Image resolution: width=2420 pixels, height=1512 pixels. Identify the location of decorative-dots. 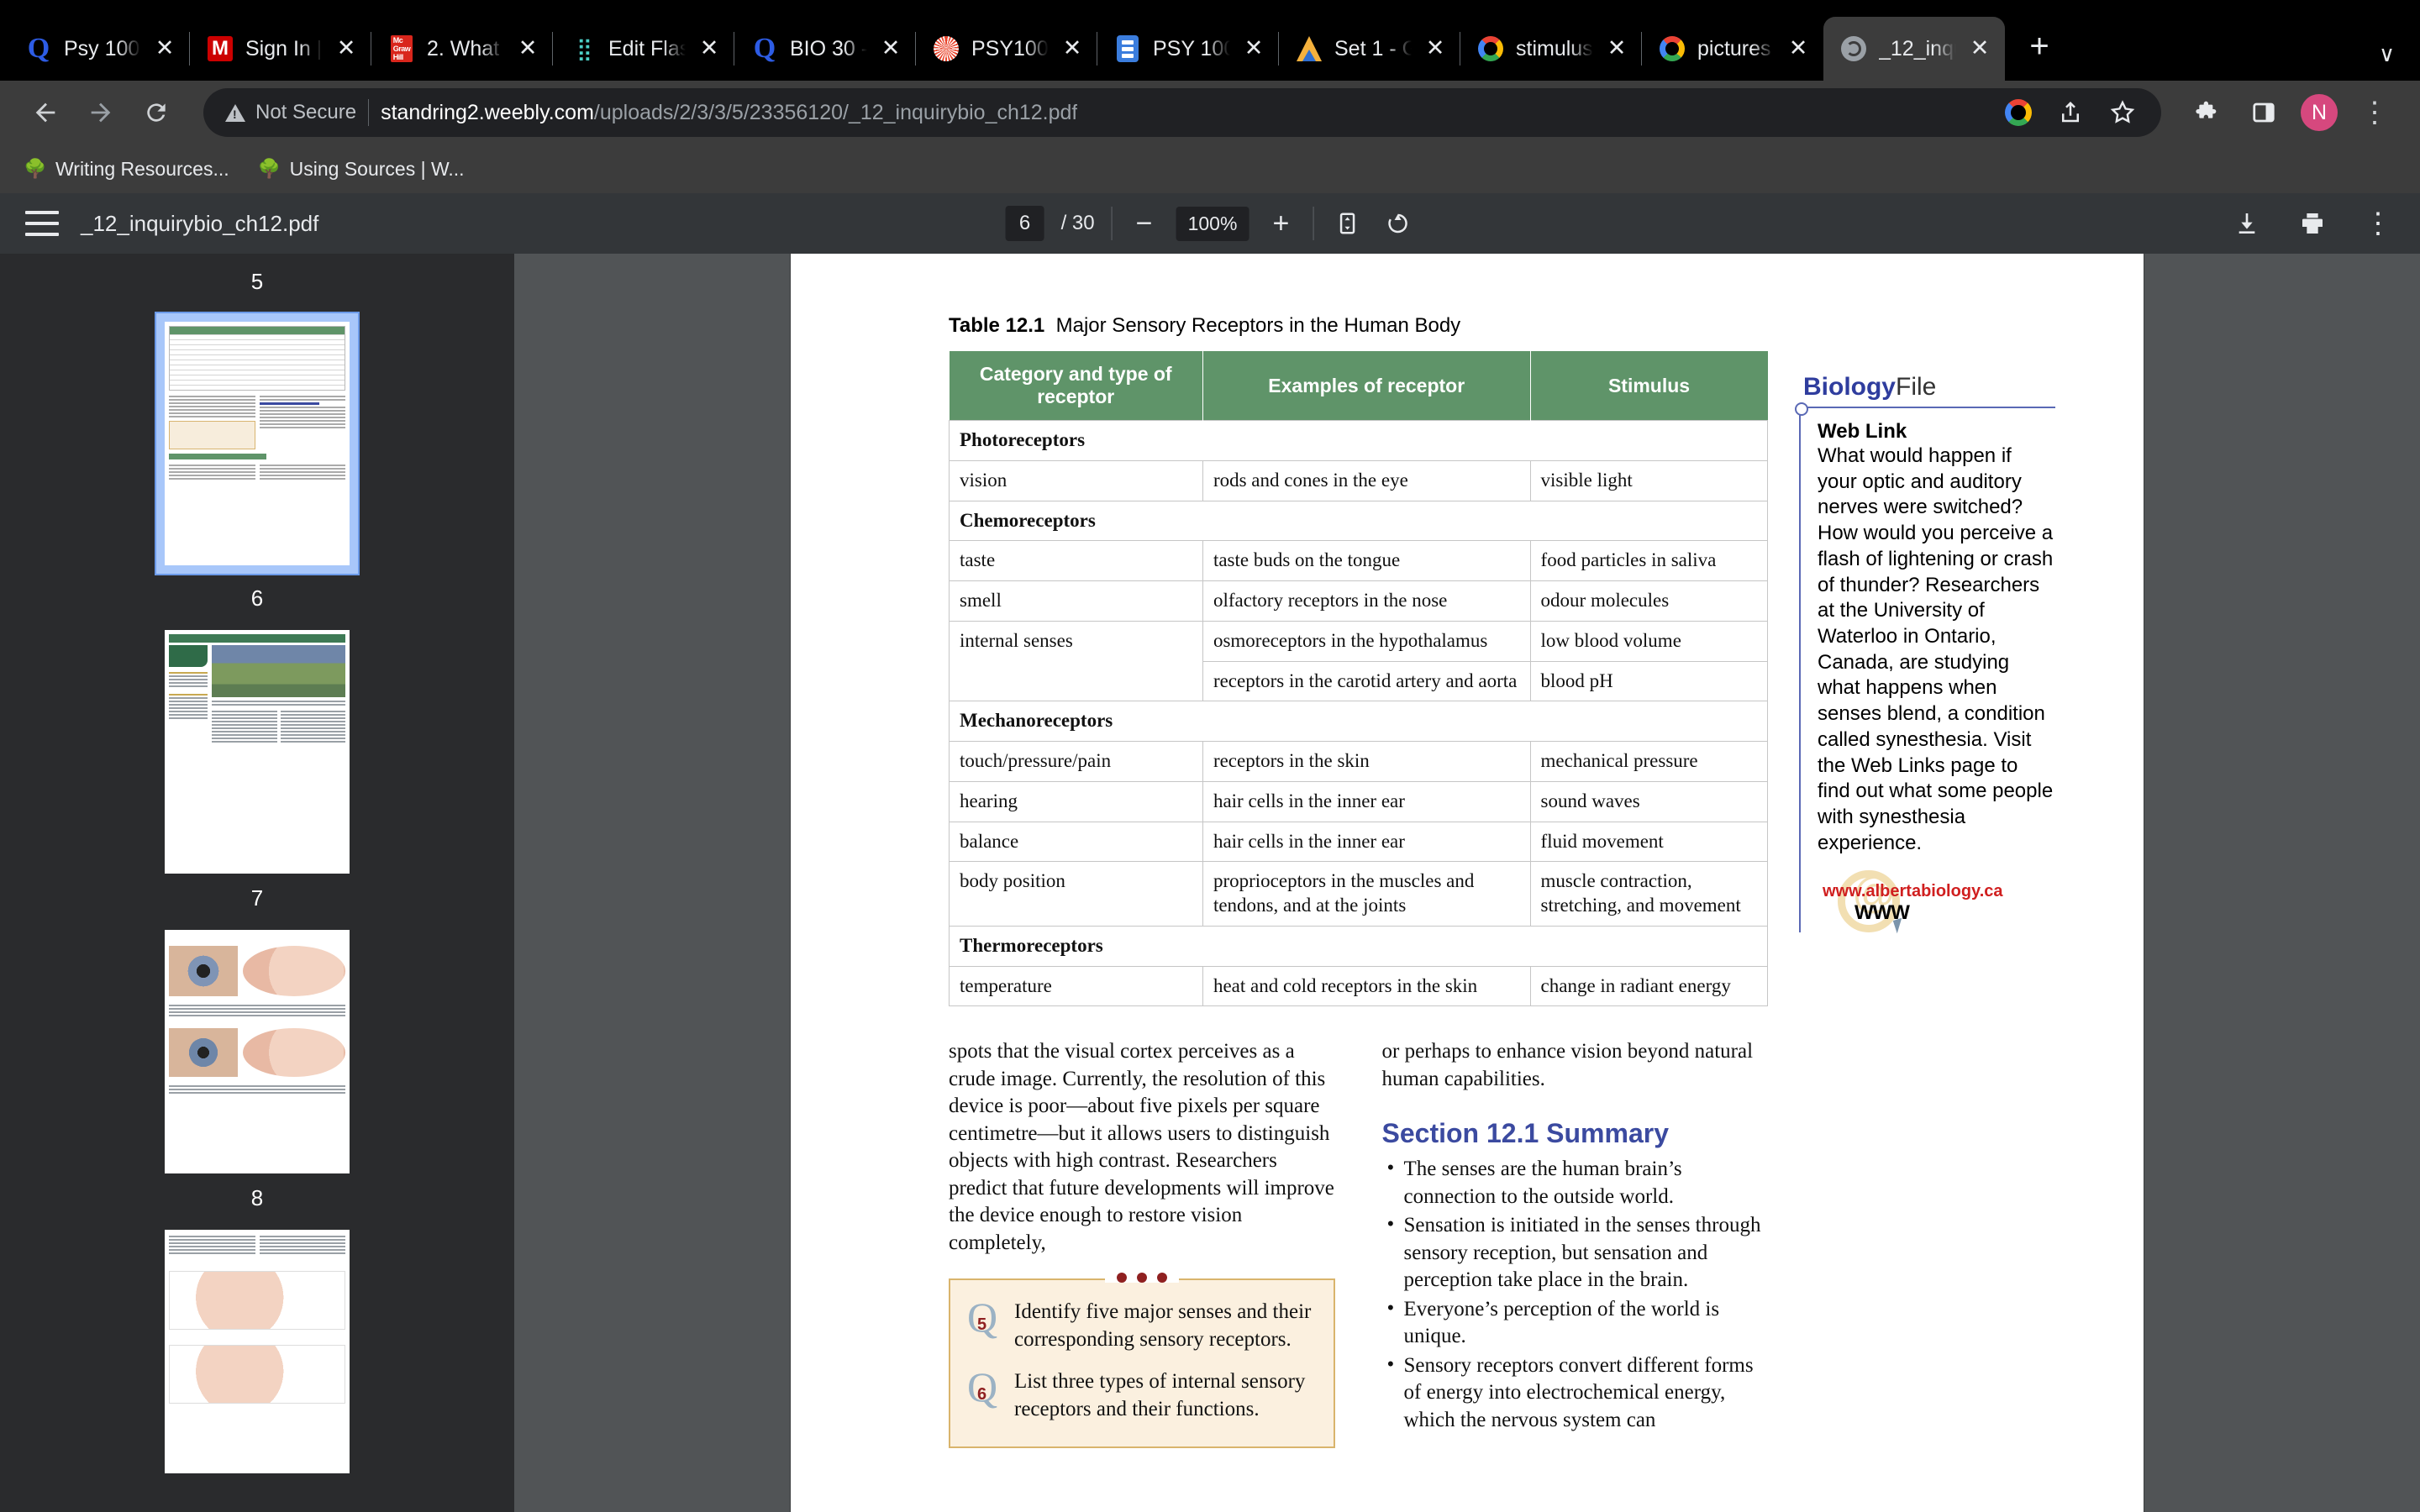
(1141, 1278).